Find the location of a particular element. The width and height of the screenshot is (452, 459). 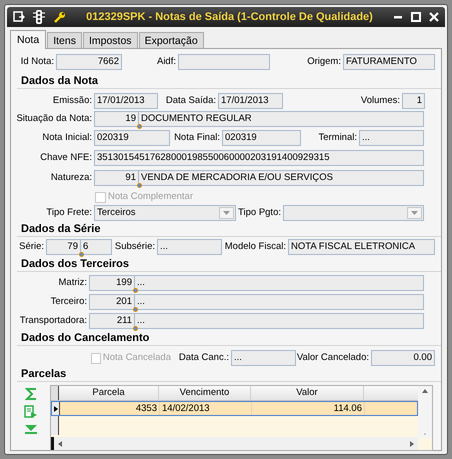

value-text: 6 is located at coordinates (85, 247).